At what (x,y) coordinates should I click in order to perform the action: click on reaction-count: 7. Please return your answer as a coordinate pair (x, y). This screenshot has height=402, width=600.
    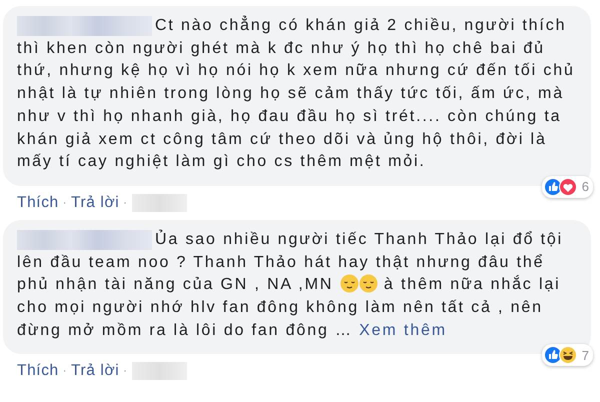
    Looking at the image, I should click on (585, 355).